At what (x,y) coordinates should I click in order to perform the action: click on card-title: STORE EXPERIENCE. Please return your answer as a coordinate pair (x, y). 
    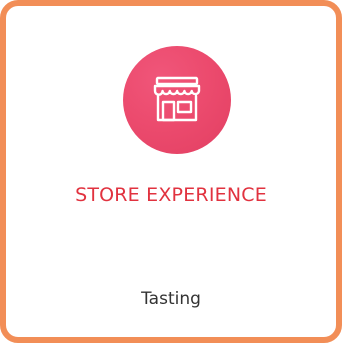
    Looking at the image, I should click on (171, 195).